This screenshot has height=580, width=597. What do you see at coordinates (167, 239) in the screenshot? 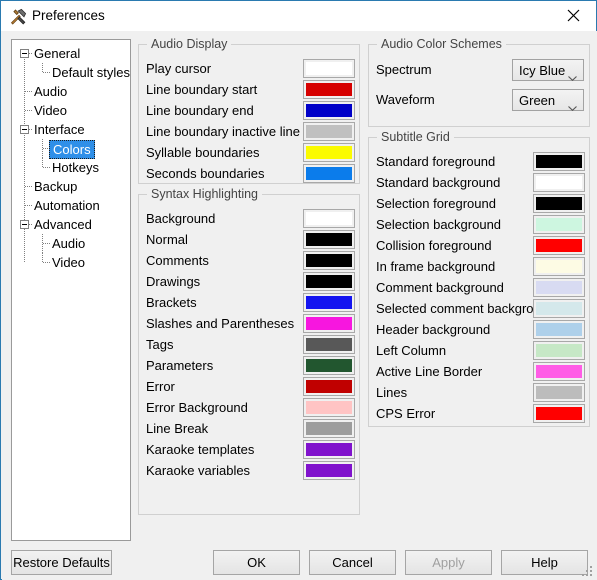
I see `color-row-label: Normal` at bounding box center [167, 239].